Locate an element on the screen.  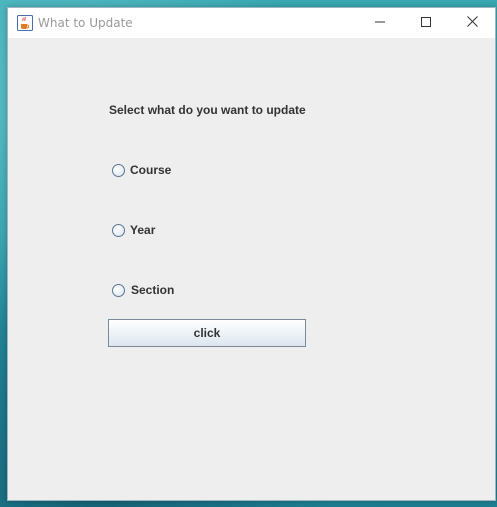
year-radio-button is located at coordinates (118, 230).